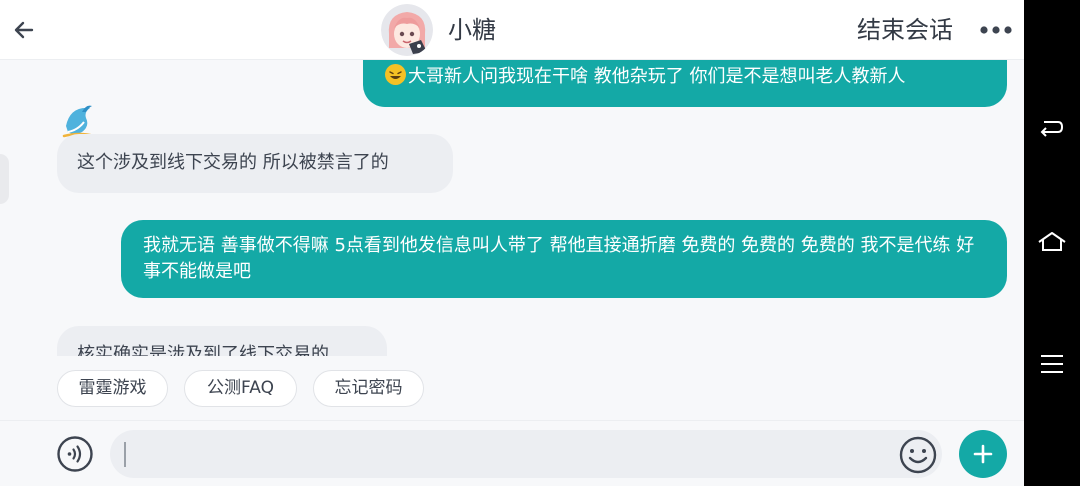 The width and height of the screenshot is (1080, 486). What do you see at coordinates (125, 454) in the screenshot?
I see `text-caret` at bounding box center [125, 454].